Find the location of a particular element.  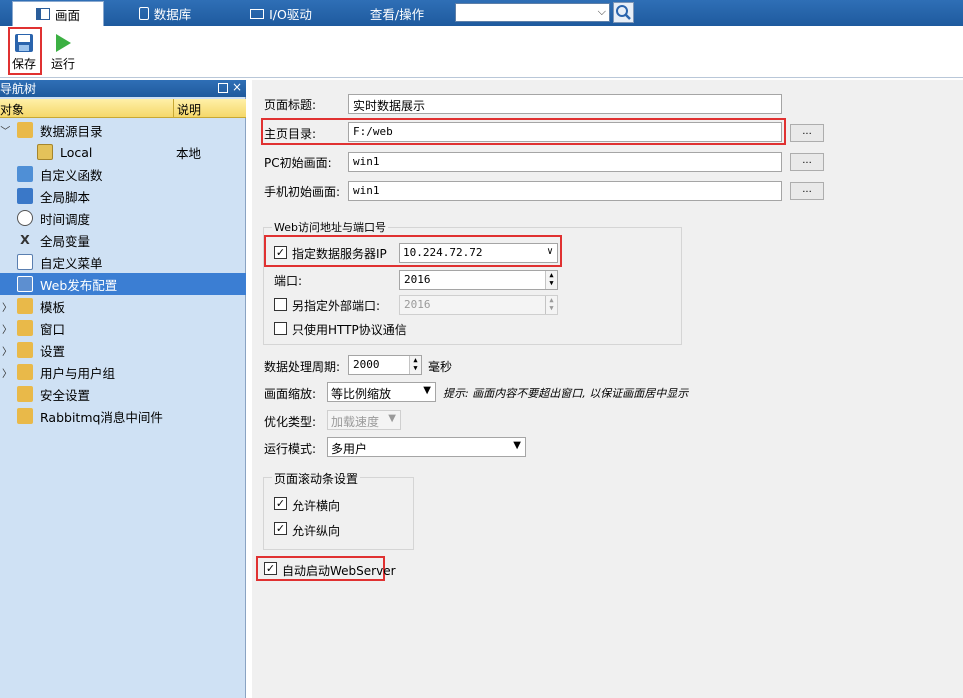

run-label: 运行 is located at coordinates (62, 64).